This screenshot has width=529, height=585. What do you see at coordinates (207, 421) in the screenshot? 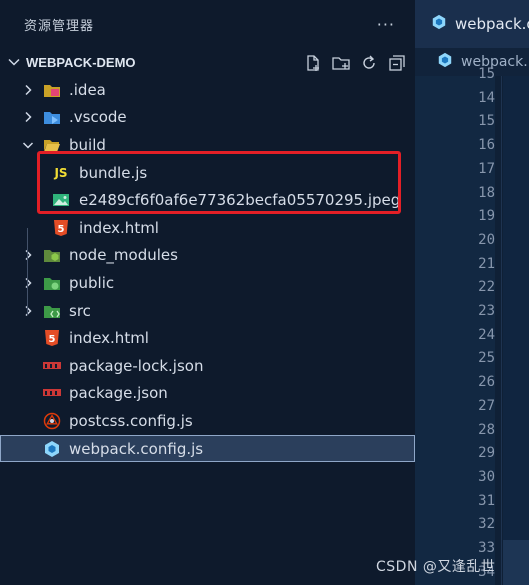
I see `tree-item-postcss-config-js: postcss.config.js` at bounding box center [207, 421].